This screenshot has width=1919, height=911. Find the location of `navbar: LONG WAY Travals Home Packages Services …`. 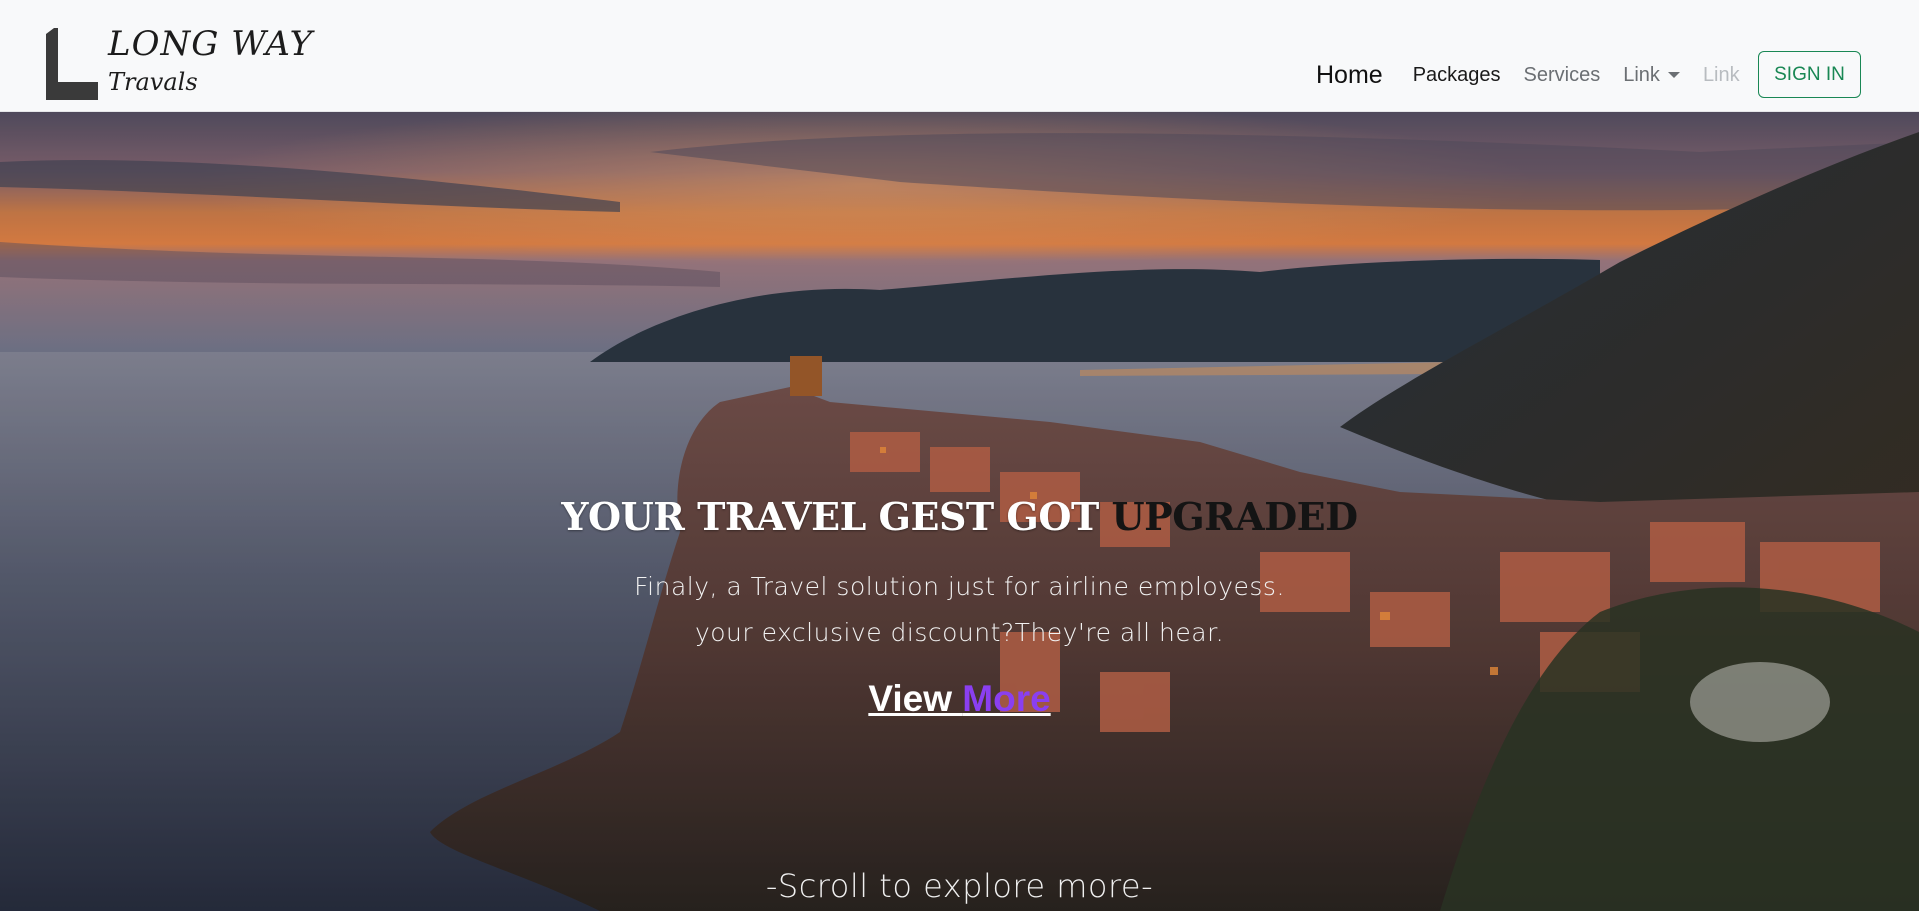

navbar: LONG WAY Travals Home Packages Services … is located at coordinates (959, 56).